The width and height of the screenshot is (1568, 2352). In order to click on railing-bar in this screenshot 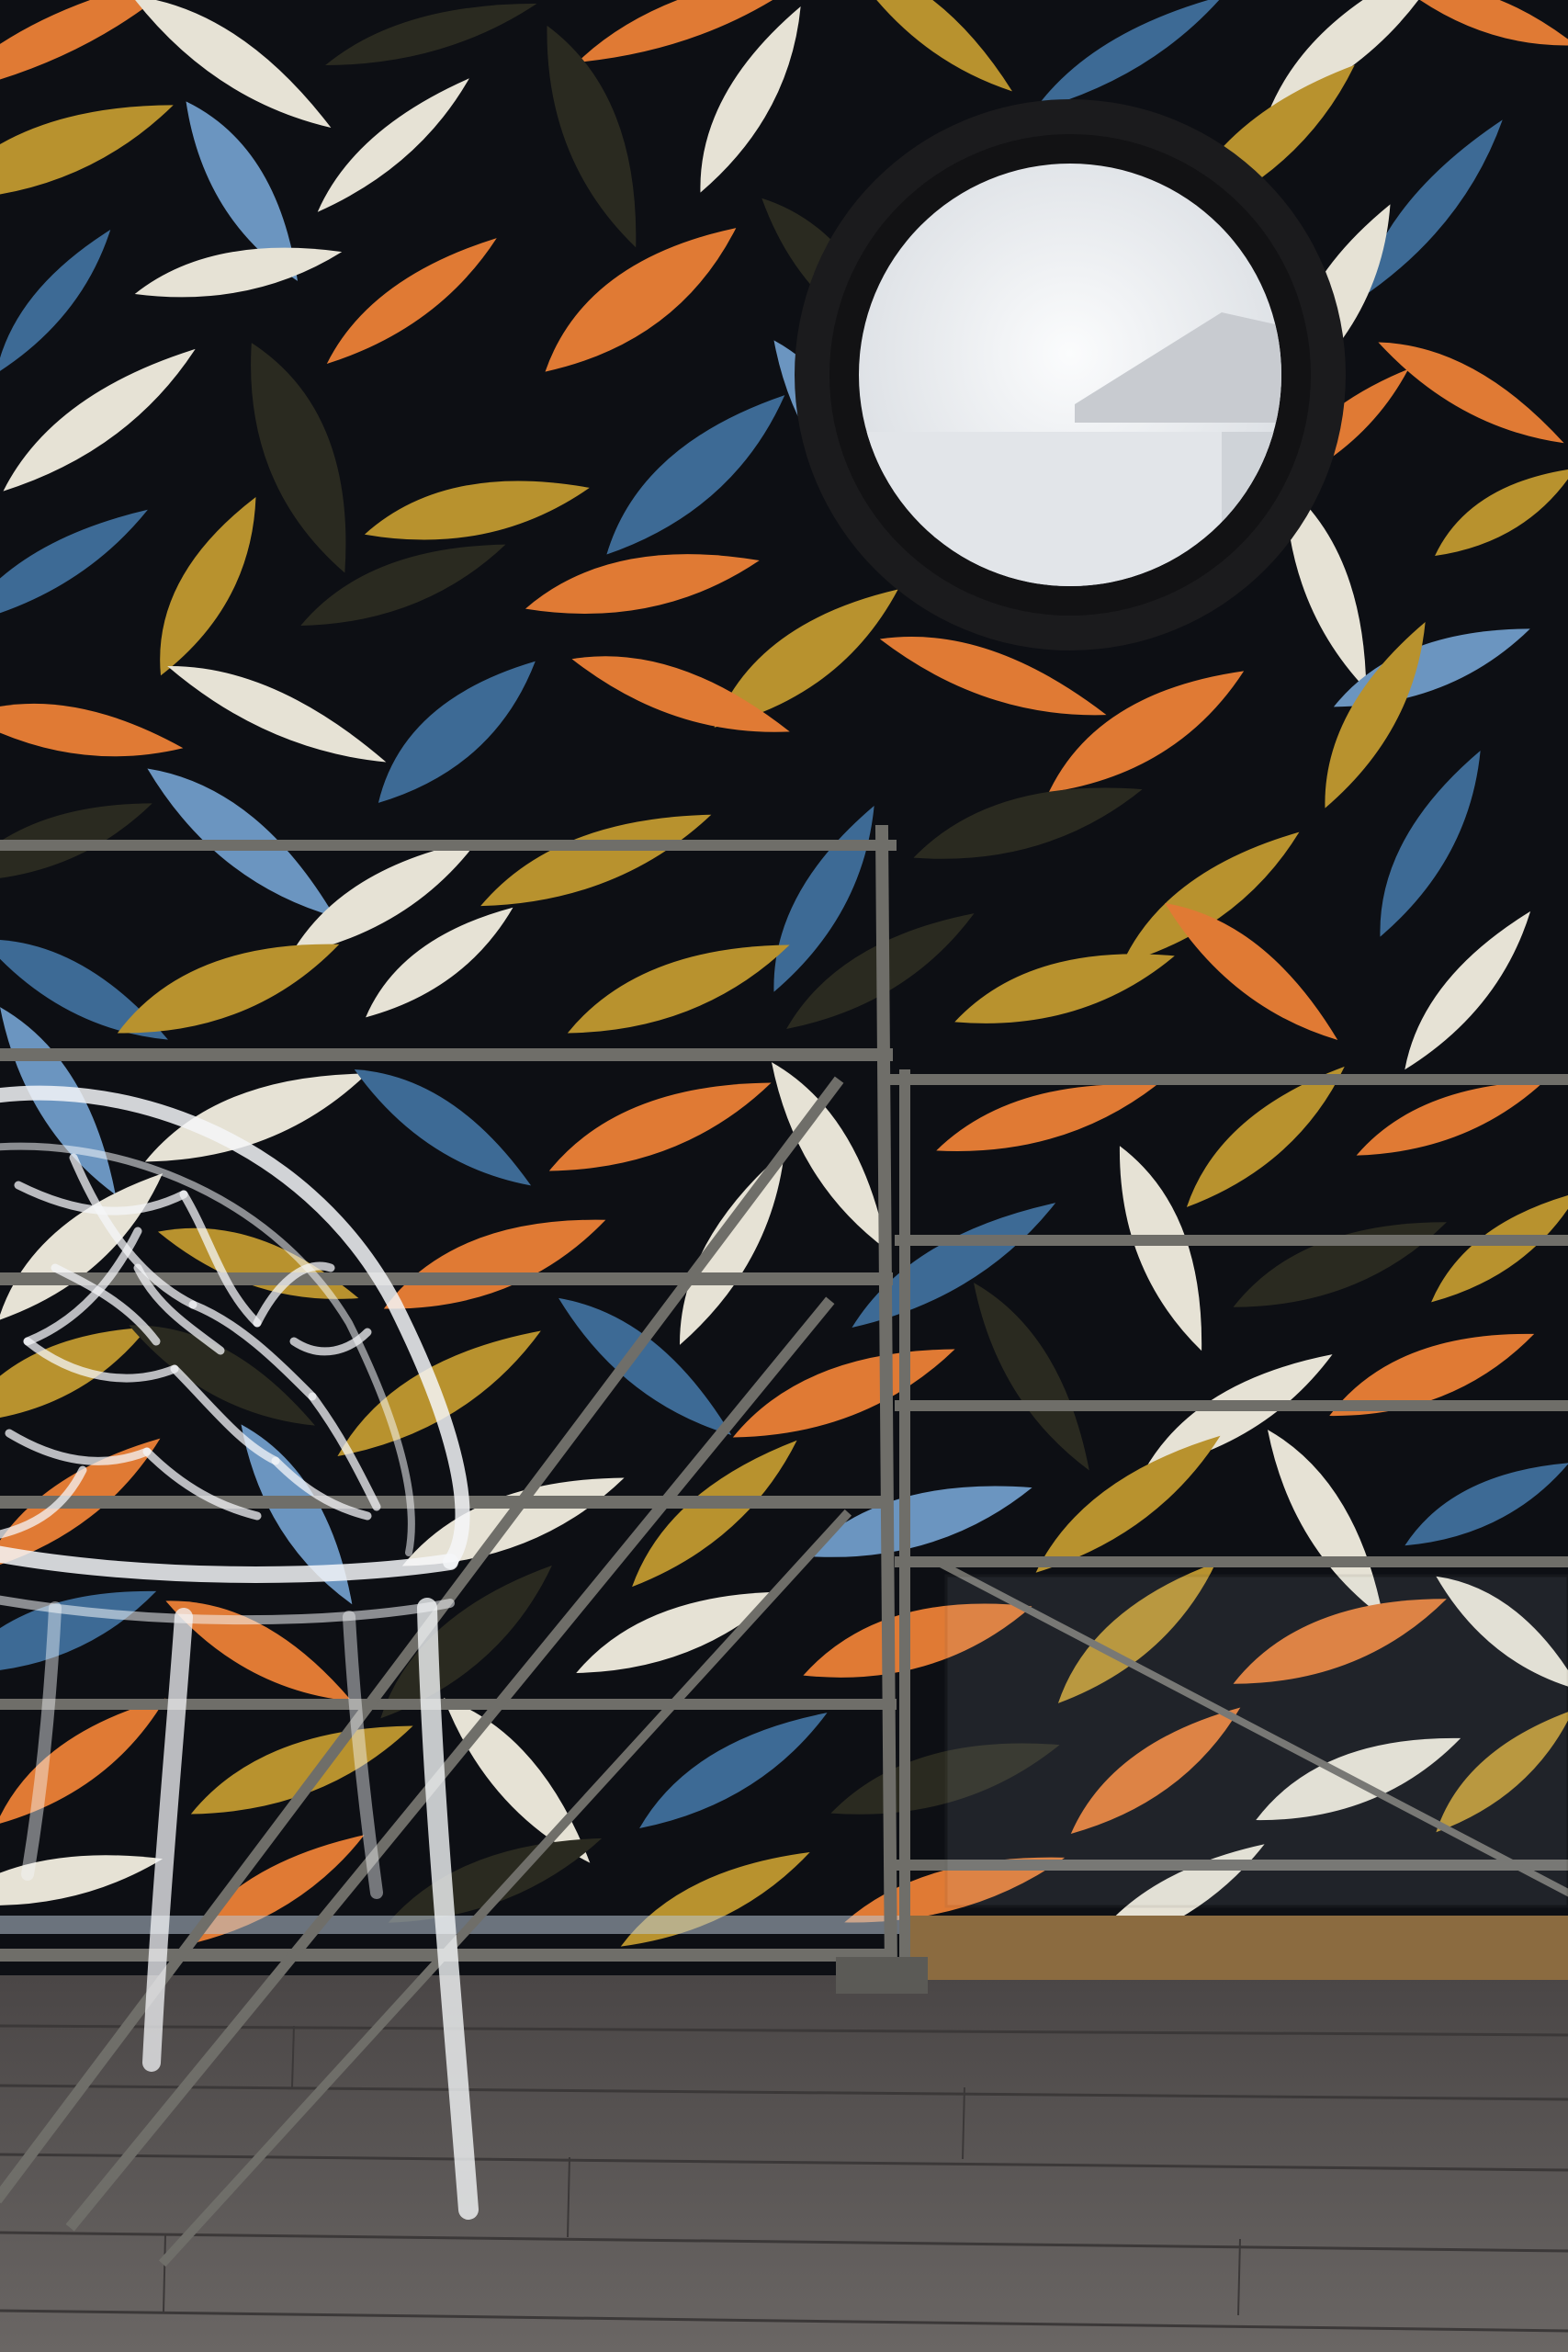, I will do `click(886, 1403)`.